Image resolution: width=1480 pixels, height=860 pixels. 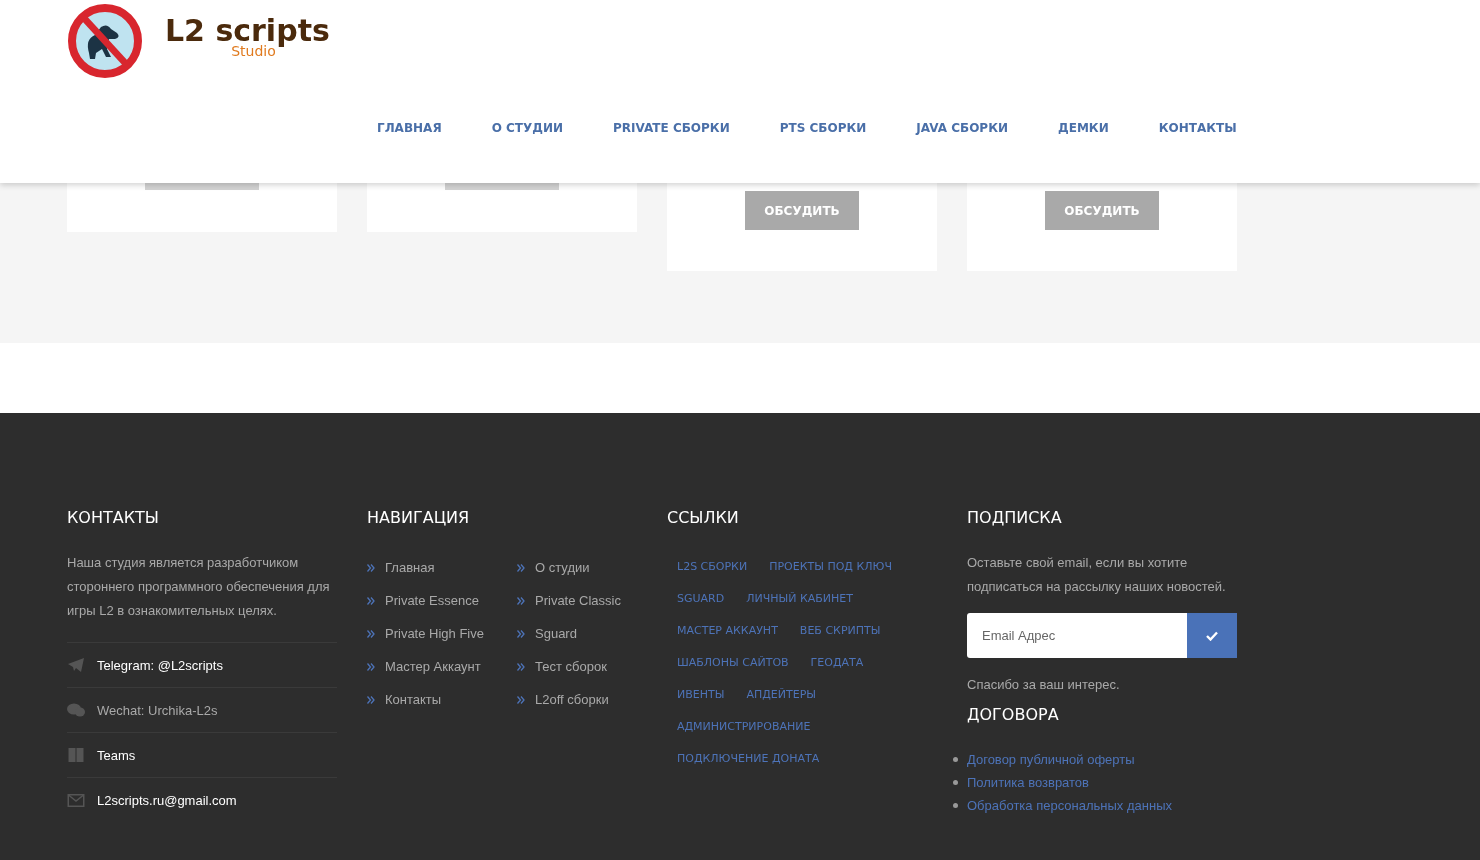 I want to click on nav-link: JAVA СБОРКИ, so click(x=962, y=128).